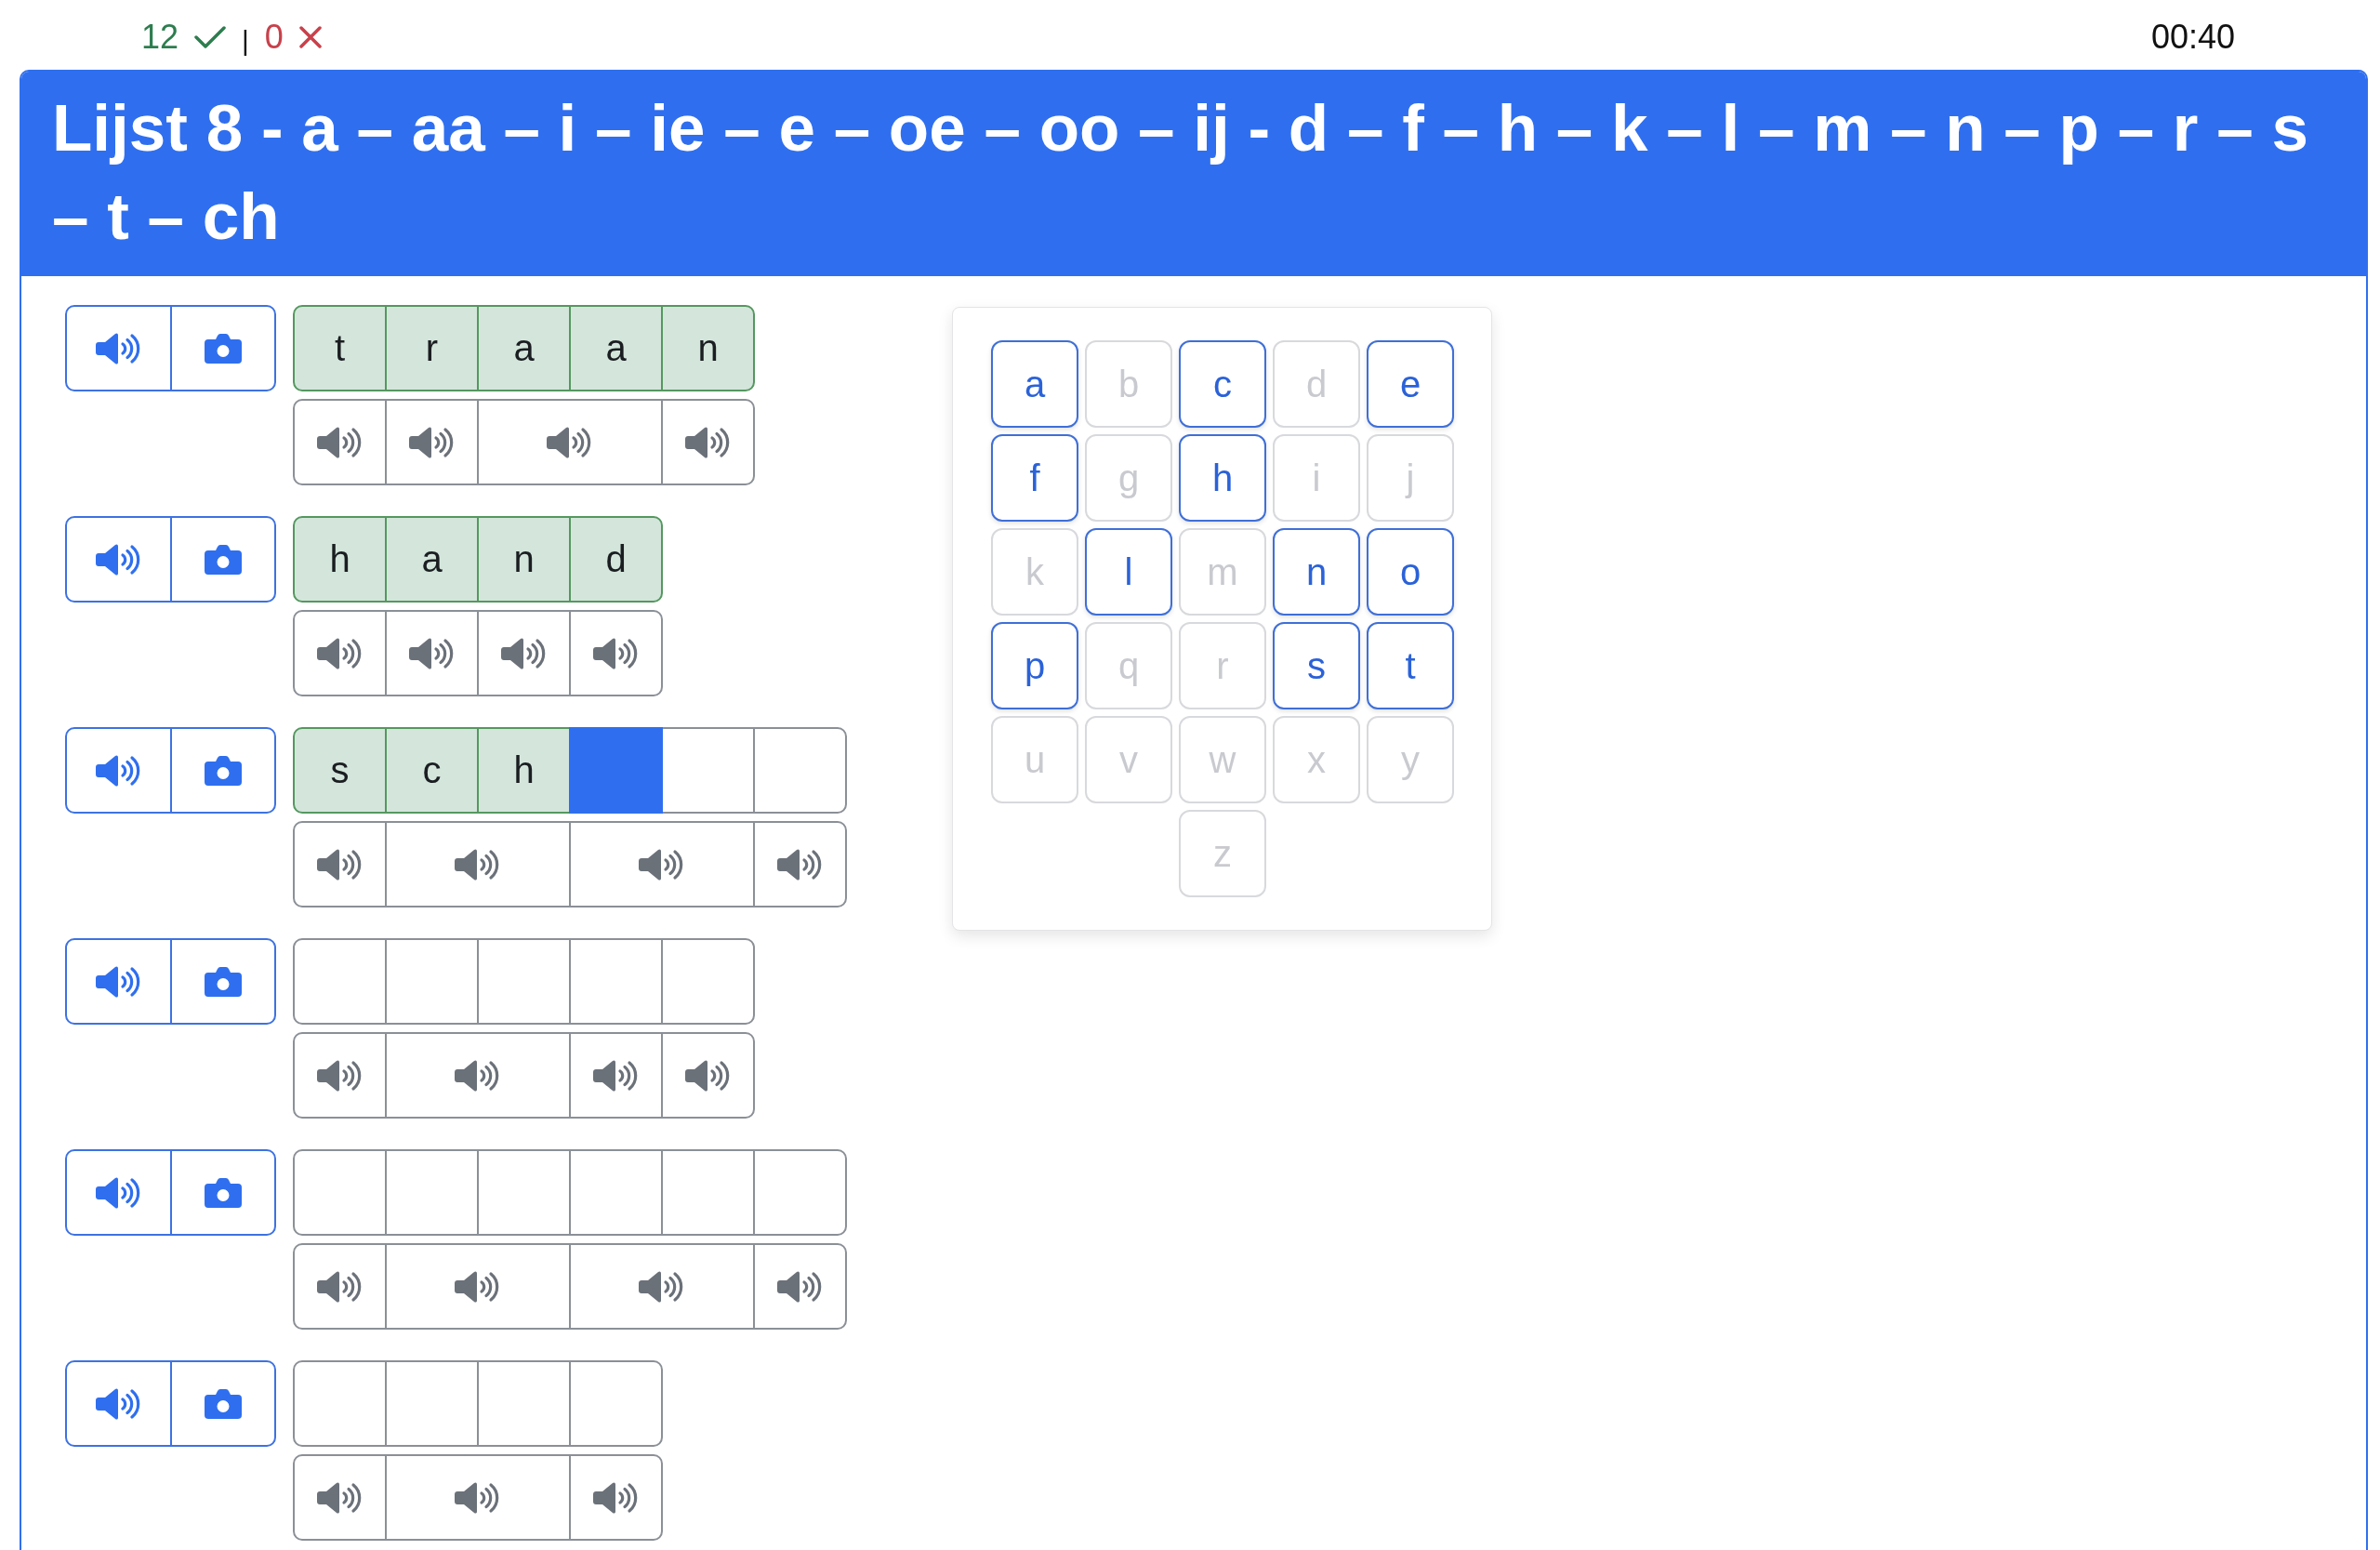  I want to click on letter-key: p, so click(1034, 665).